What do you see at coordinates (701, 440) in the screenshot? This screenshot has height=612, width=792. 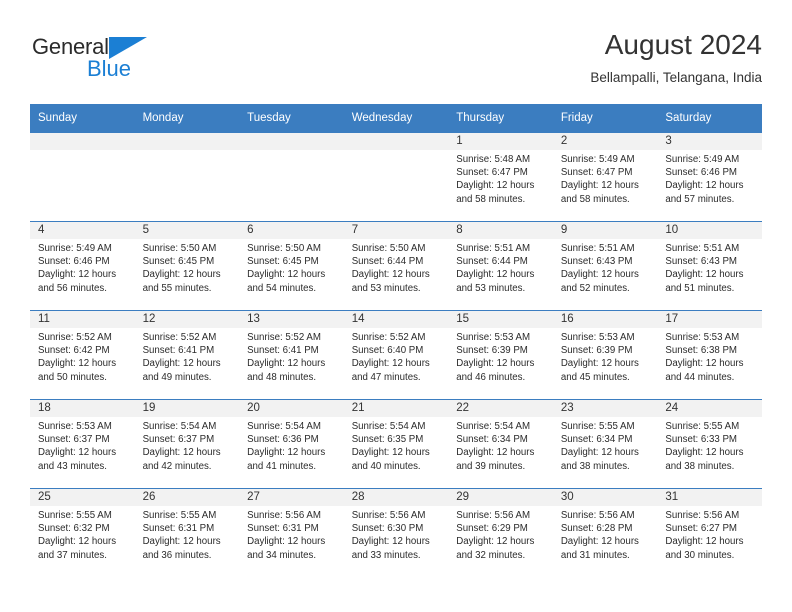 I see `sunset-time: Sunset: 6:33 PM` at bounding box center [701, 440].